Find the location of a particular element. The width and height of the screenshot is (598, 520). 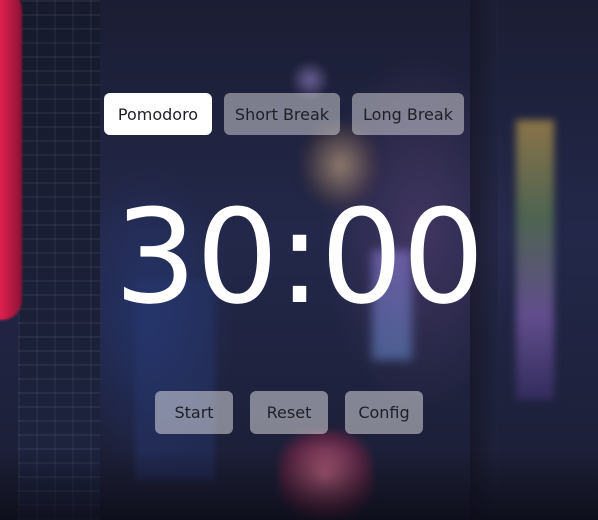

mode-pomodoro-button: Pomodoro is located at coordinates (158, 114).